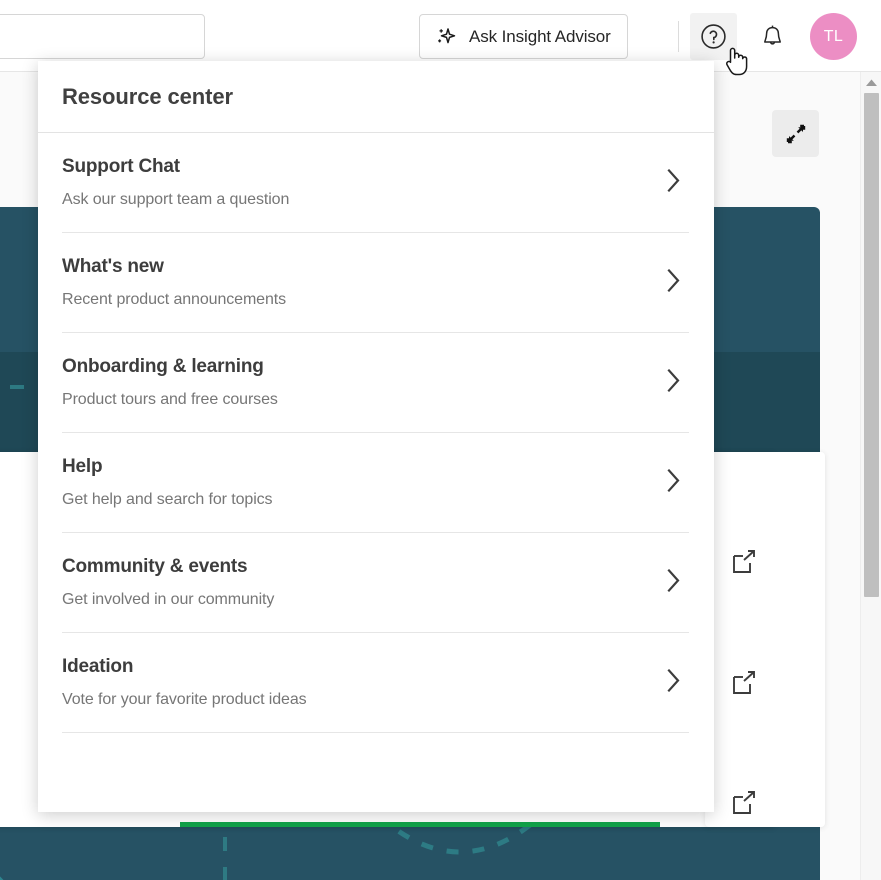 This screenshot has width=881, height=880. Describe the element at coordinates (678, 36) in the screenshot. I see `header-divider` at that location.